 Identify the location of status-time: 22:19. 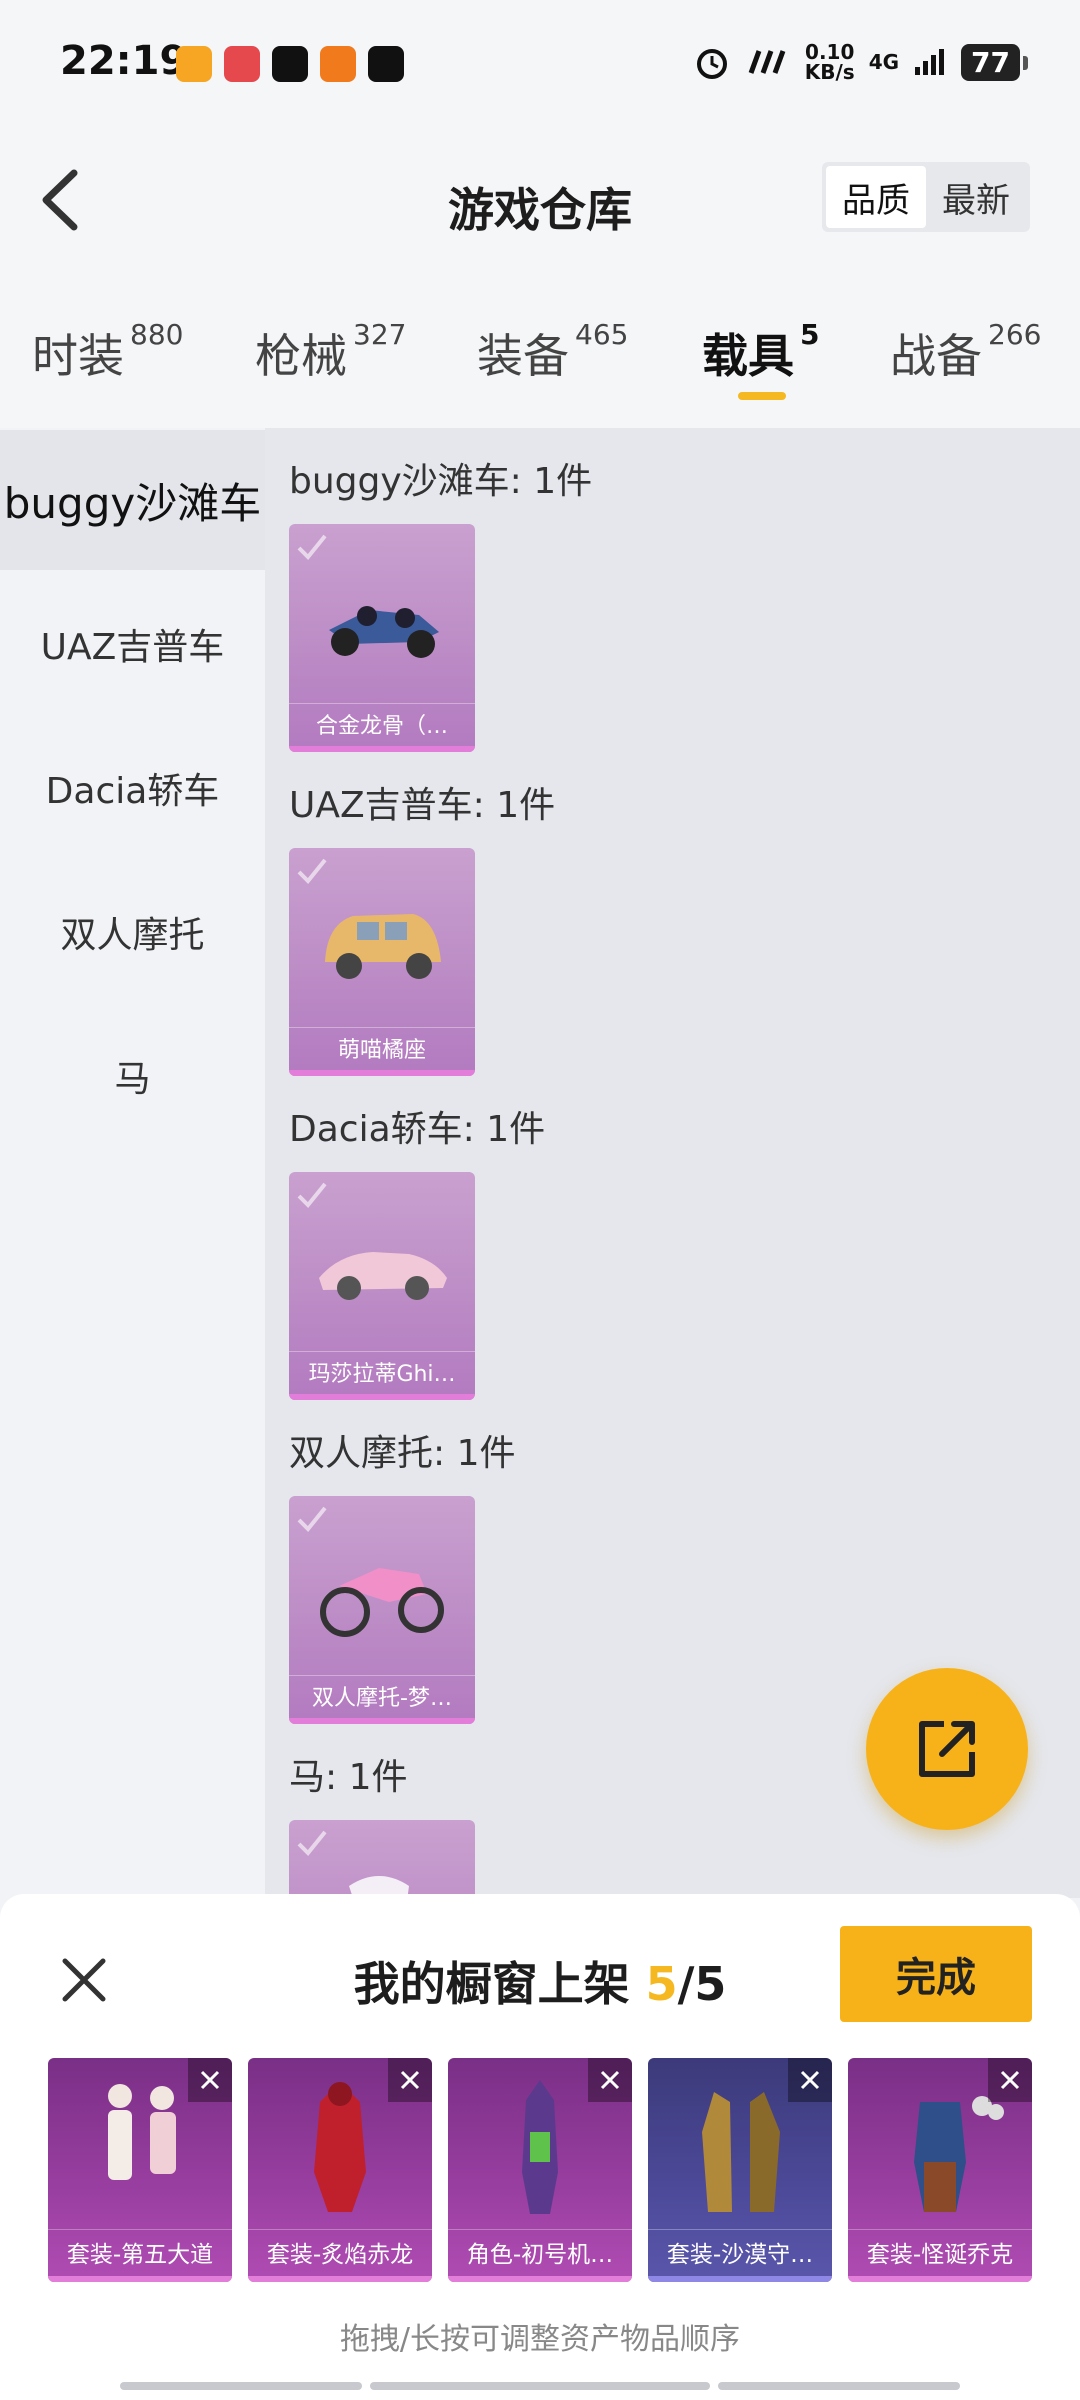
(124, 61).